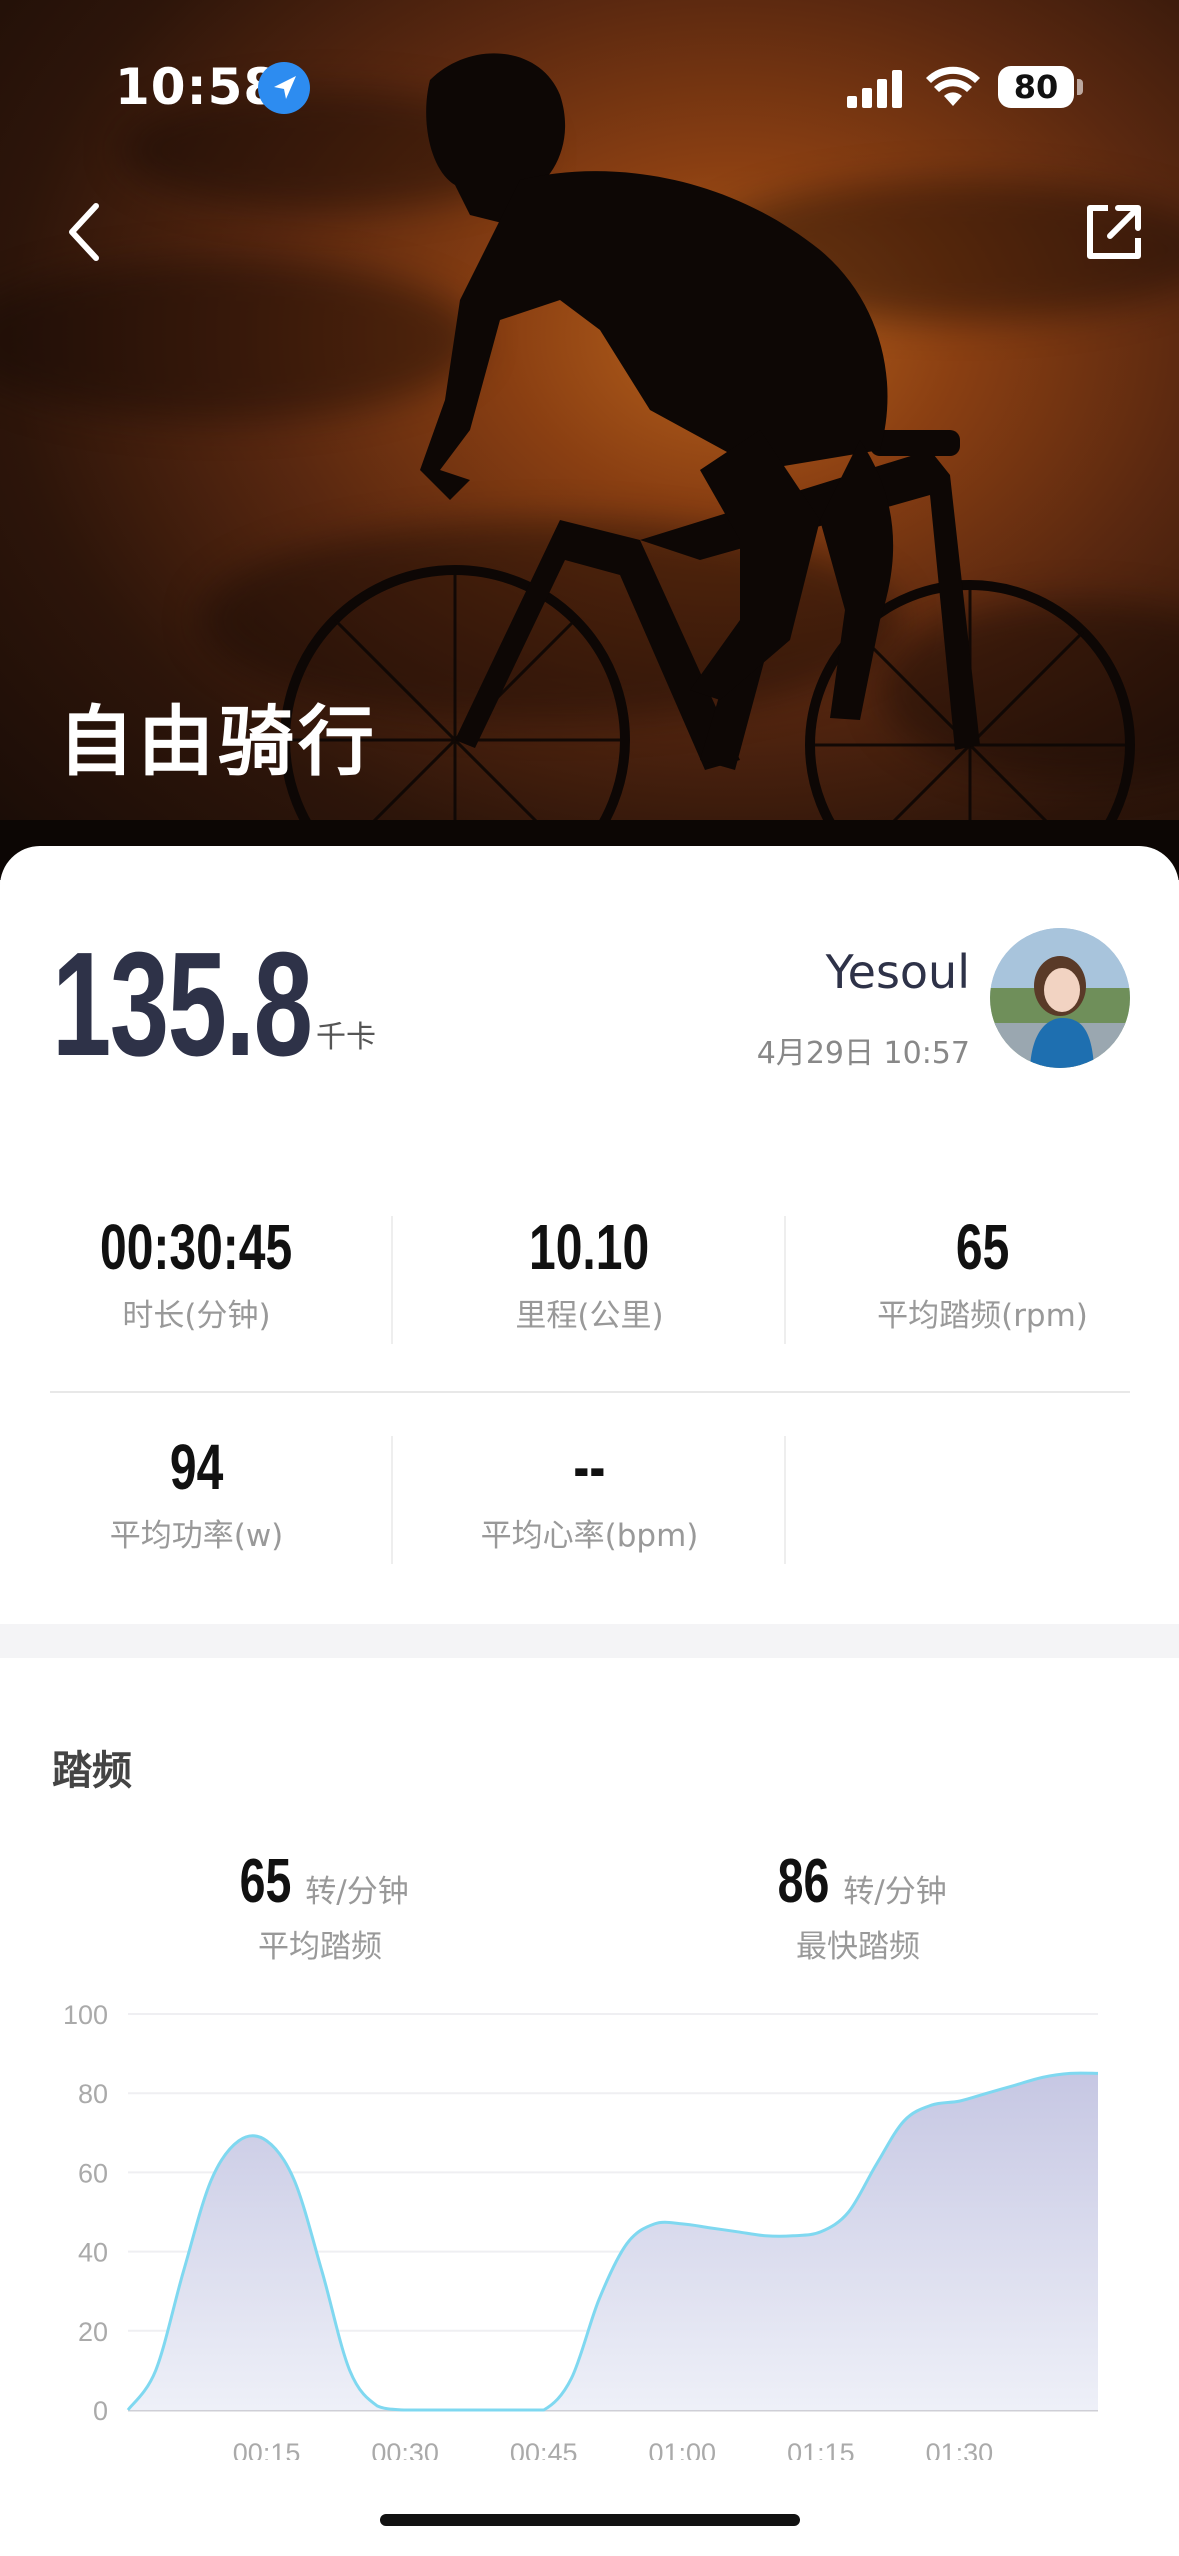 The height and width of the screenshot is (2556, 1179). What do you see at coordinates (196, 1247) in the screenshot?
I see `stat-duration-value: 00:30:45` at bounding box center [196, 1247].